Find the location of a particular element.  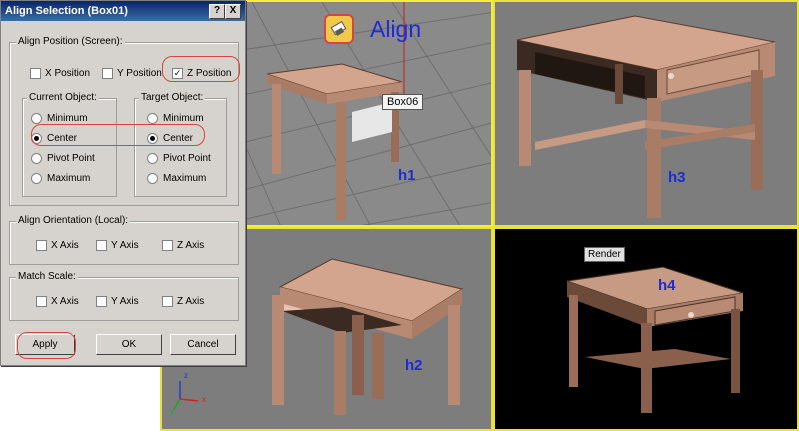

align-tool-icon is located at coordinates (339, 29).